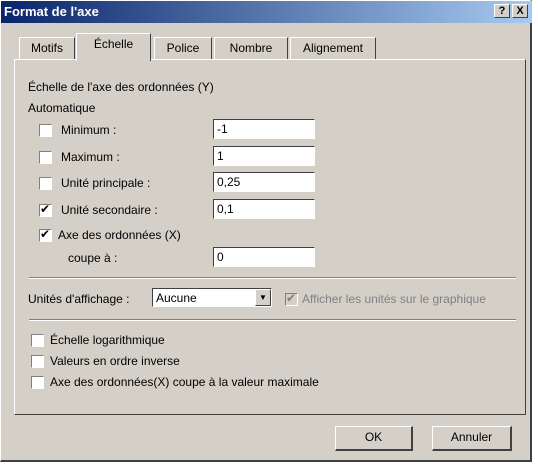  What do you see at coordinates (176, 298) in the screenshot?
I see `display-units-value: Aucune` at bounding box center [176, 298].